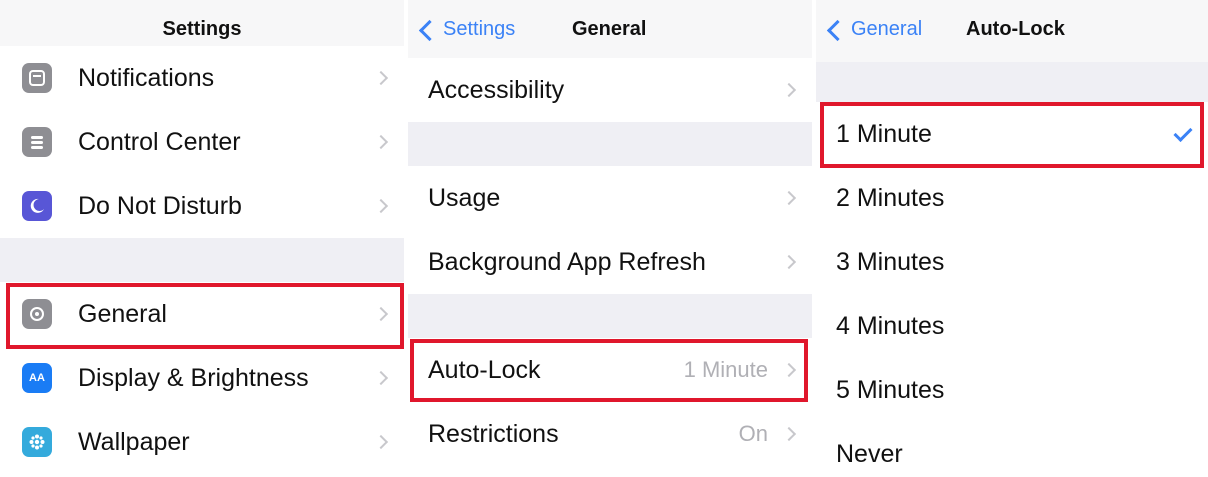 The width and height of the screenshot is (1208, 477). Describe the element at coordinates (610, 370) in the screenshot. I see `general-item-auto-lock: Auto-Lock 1 Minute` at that location.